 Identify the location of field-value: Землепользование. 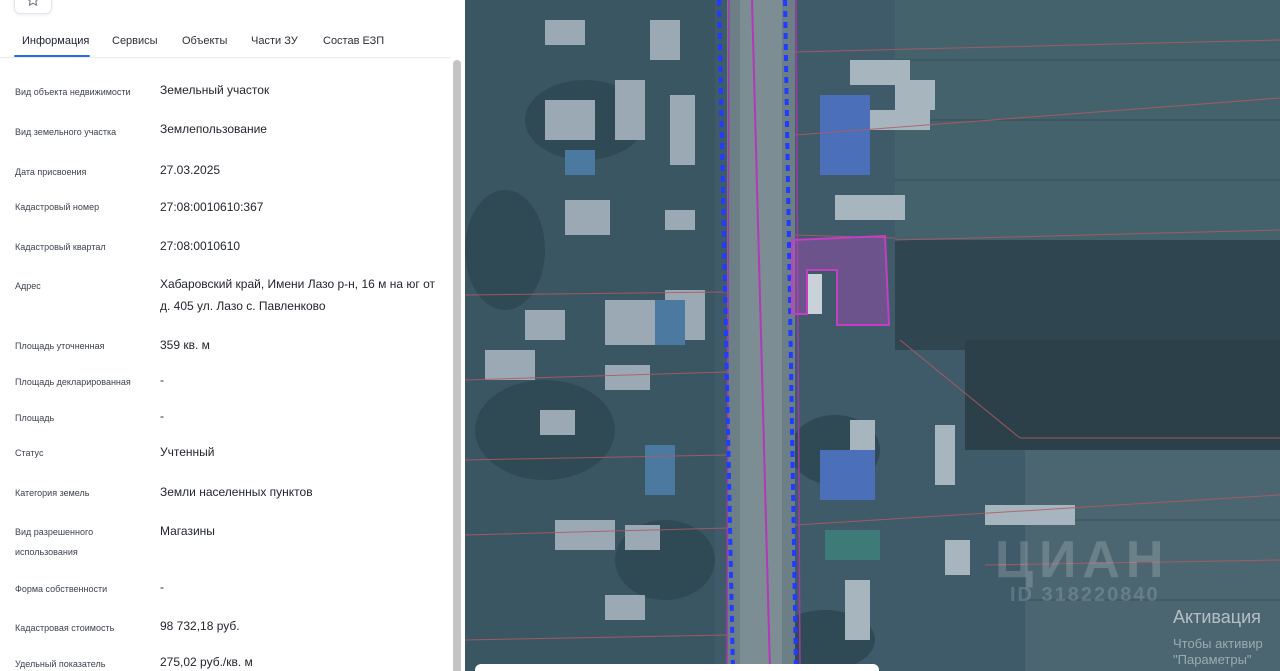
(213, 129).